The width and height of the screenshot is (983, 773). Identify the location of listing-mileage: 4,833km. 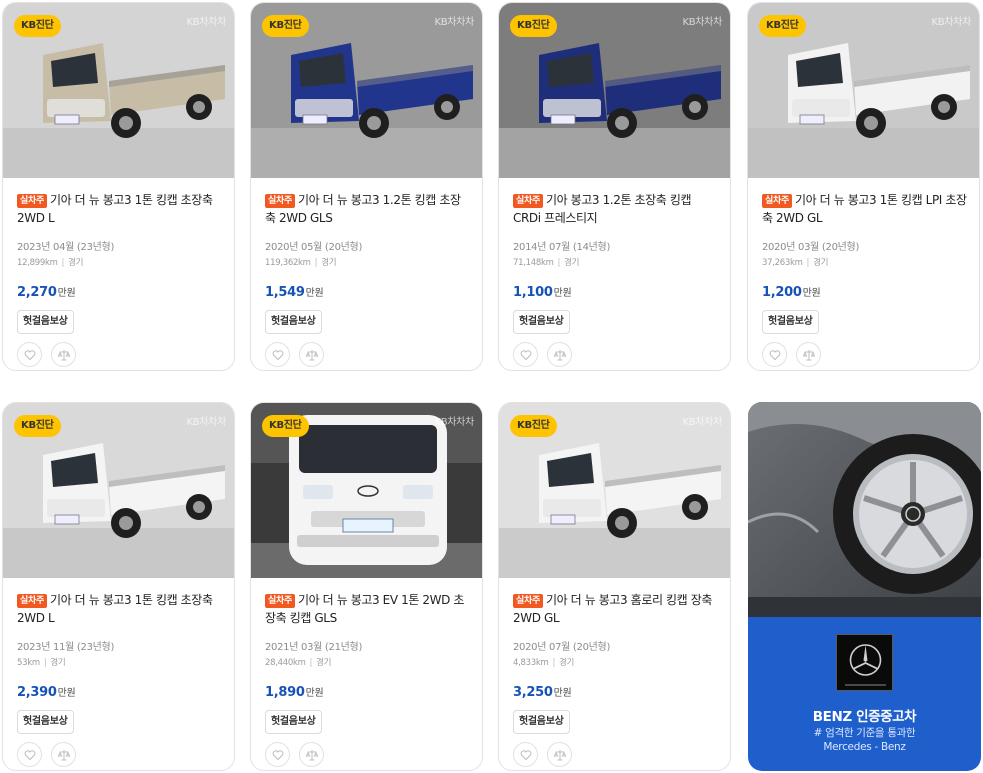
(531, 663).